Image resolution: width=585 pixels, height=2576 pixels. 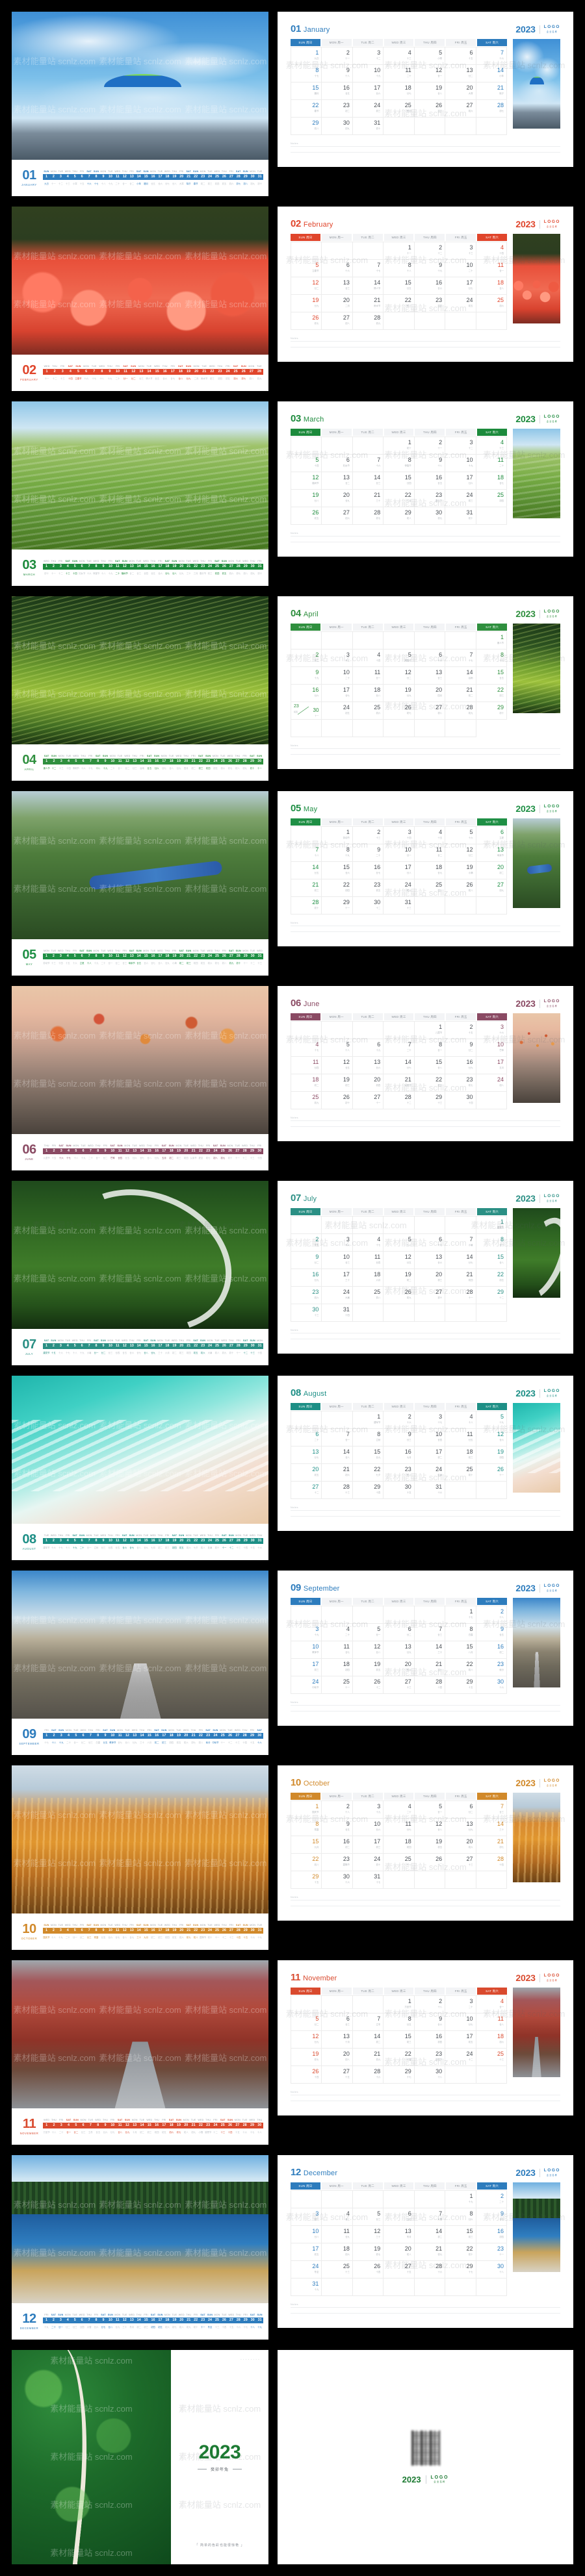 What do you see at coordinates (460, 2005) in the screenshot?
I see `day-cell: 3二十` at bounding box center [460, 2005].